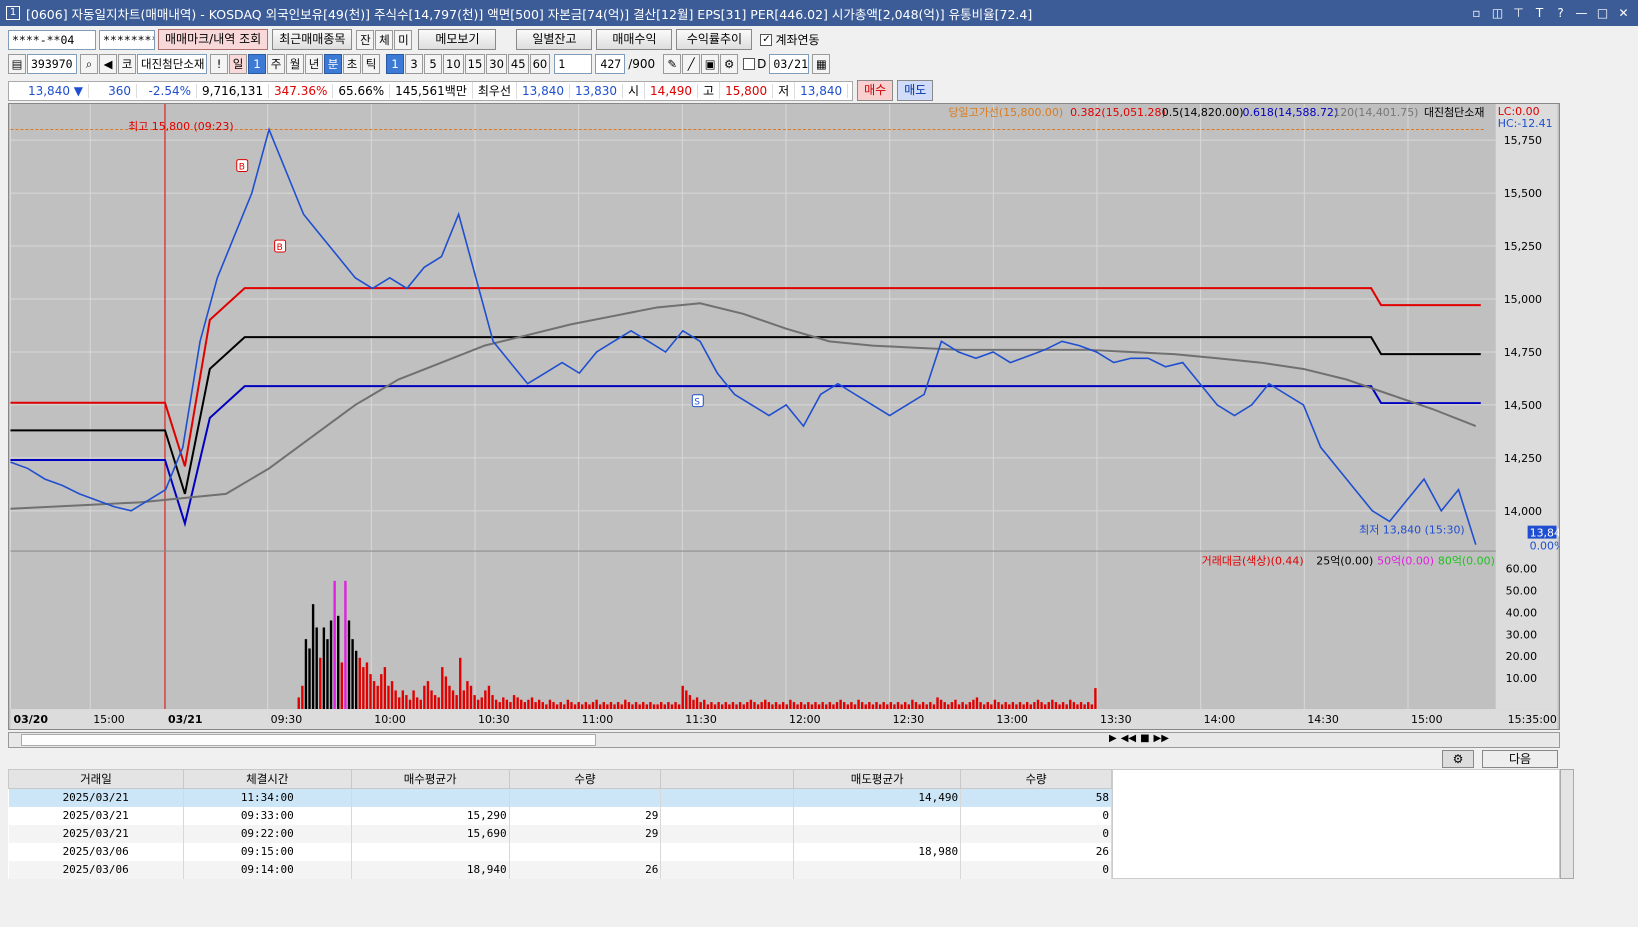 This screenshot has width=1638, height=927. What do you see at coordinates (333, 64) in the screenshot?
I see `period-minute: 분` at bounding box center [333, 64].